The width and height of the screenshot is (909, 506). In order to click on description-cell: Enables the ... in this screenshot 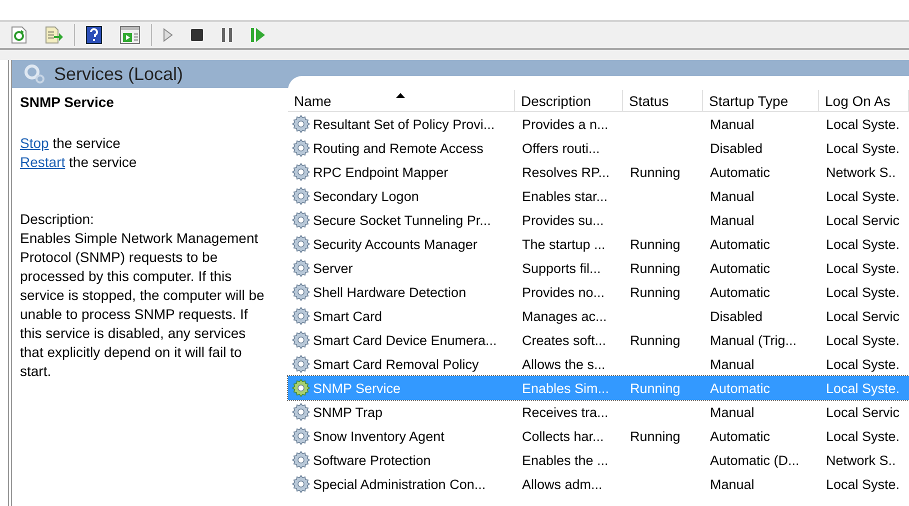, I will do `click(565, 460)`.